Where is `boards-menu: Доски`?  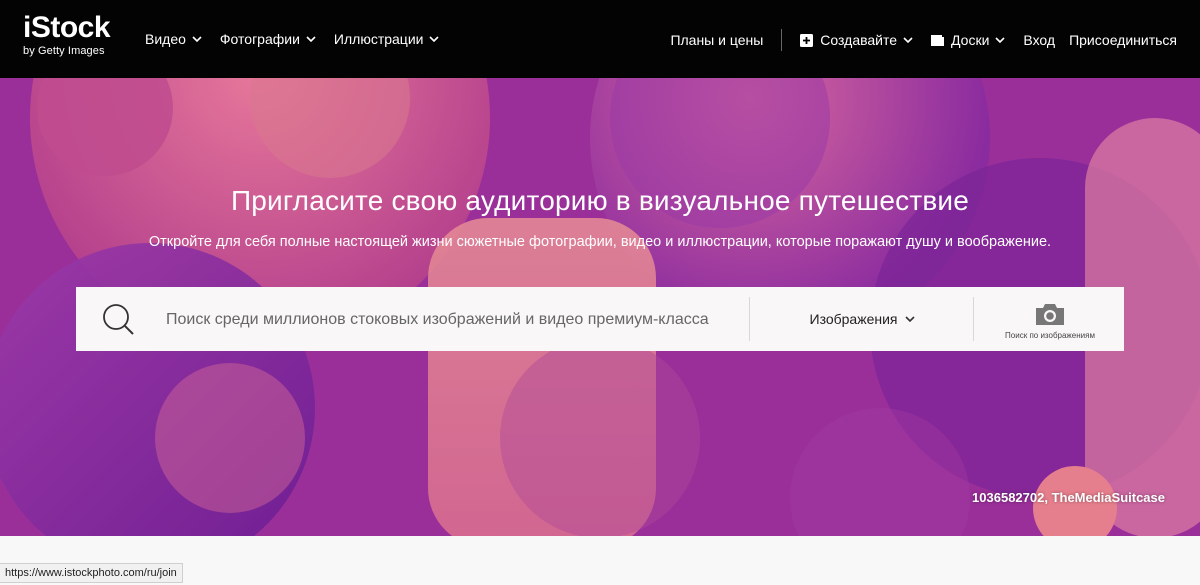
boards-menu: Доски is located at coordinates (968, 40).